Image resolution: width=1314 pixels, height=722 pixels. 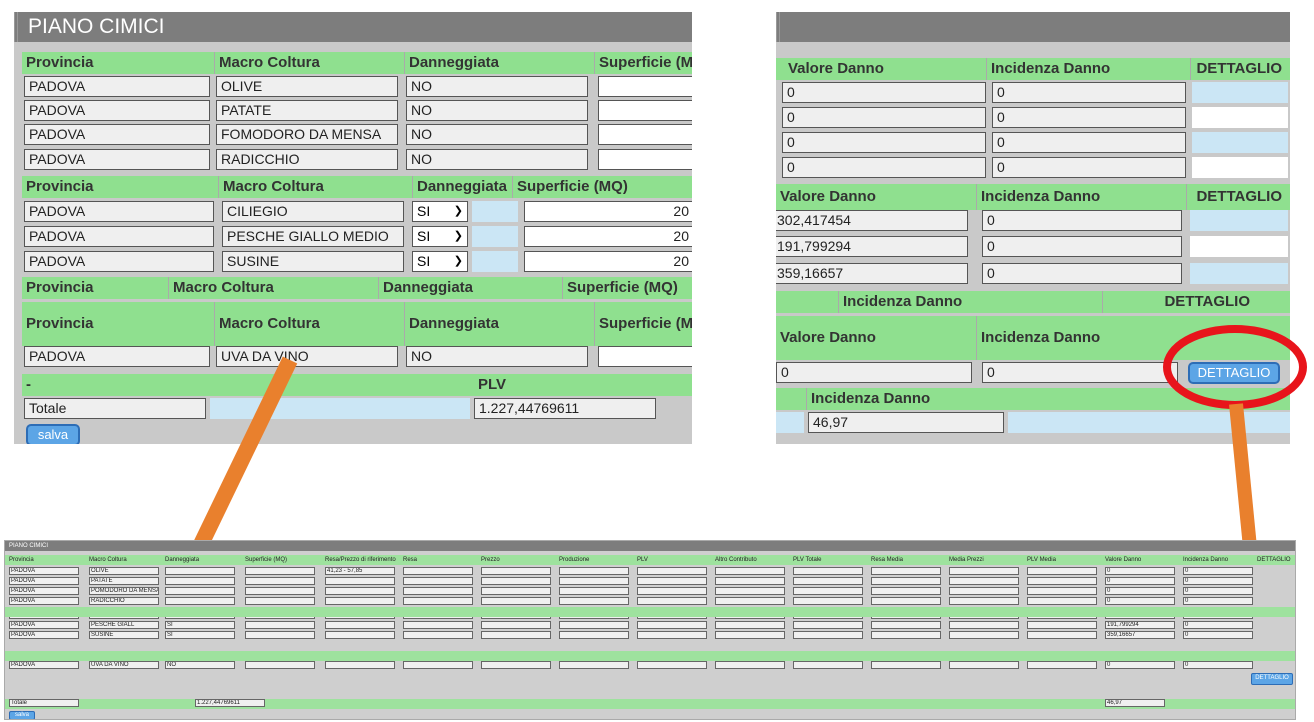 I want to click on header-dettaglio: DETTAGLIO, so click(x=1238, y=197).